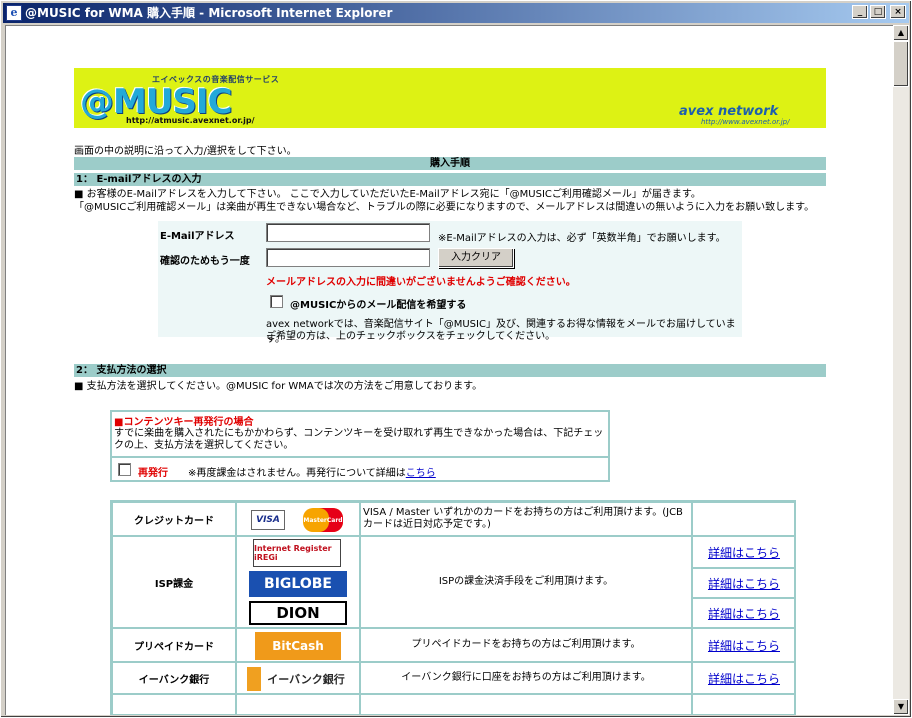 The width and height of the screenshot is (912, 718). I want to click on reissue-checkbox, so click(124, 469).